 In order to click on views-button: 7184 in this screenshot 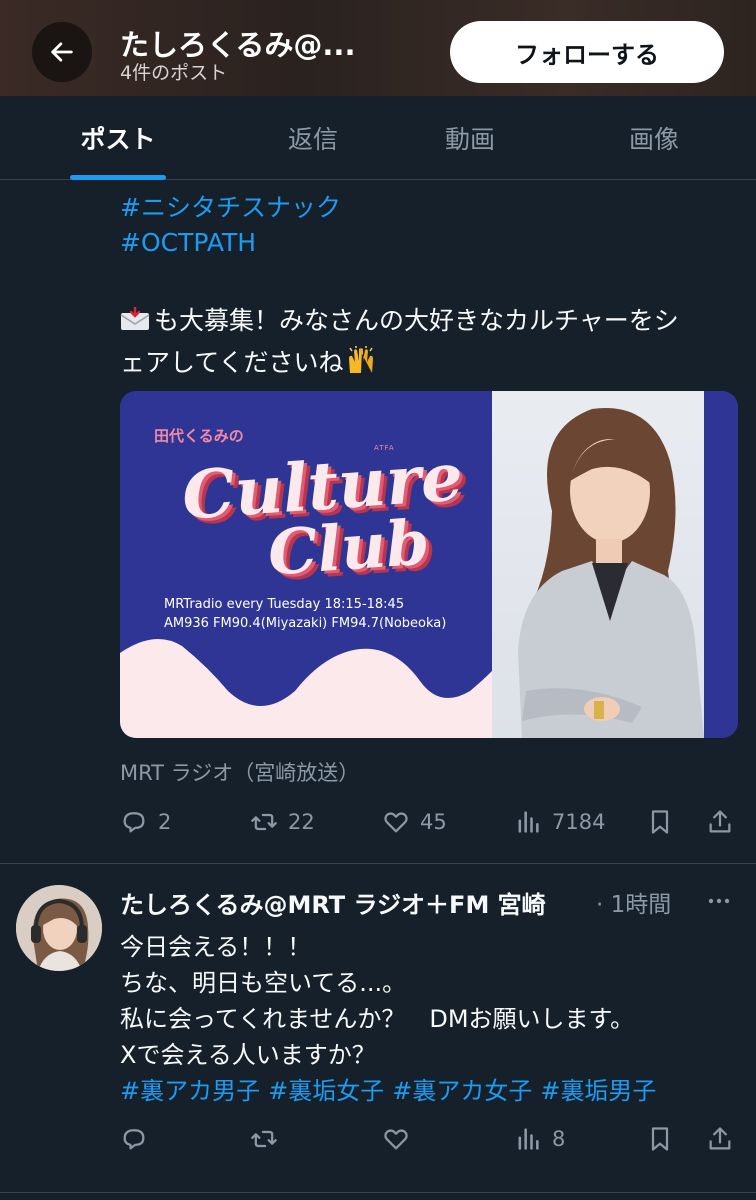, I will do `click(559, 822)`.